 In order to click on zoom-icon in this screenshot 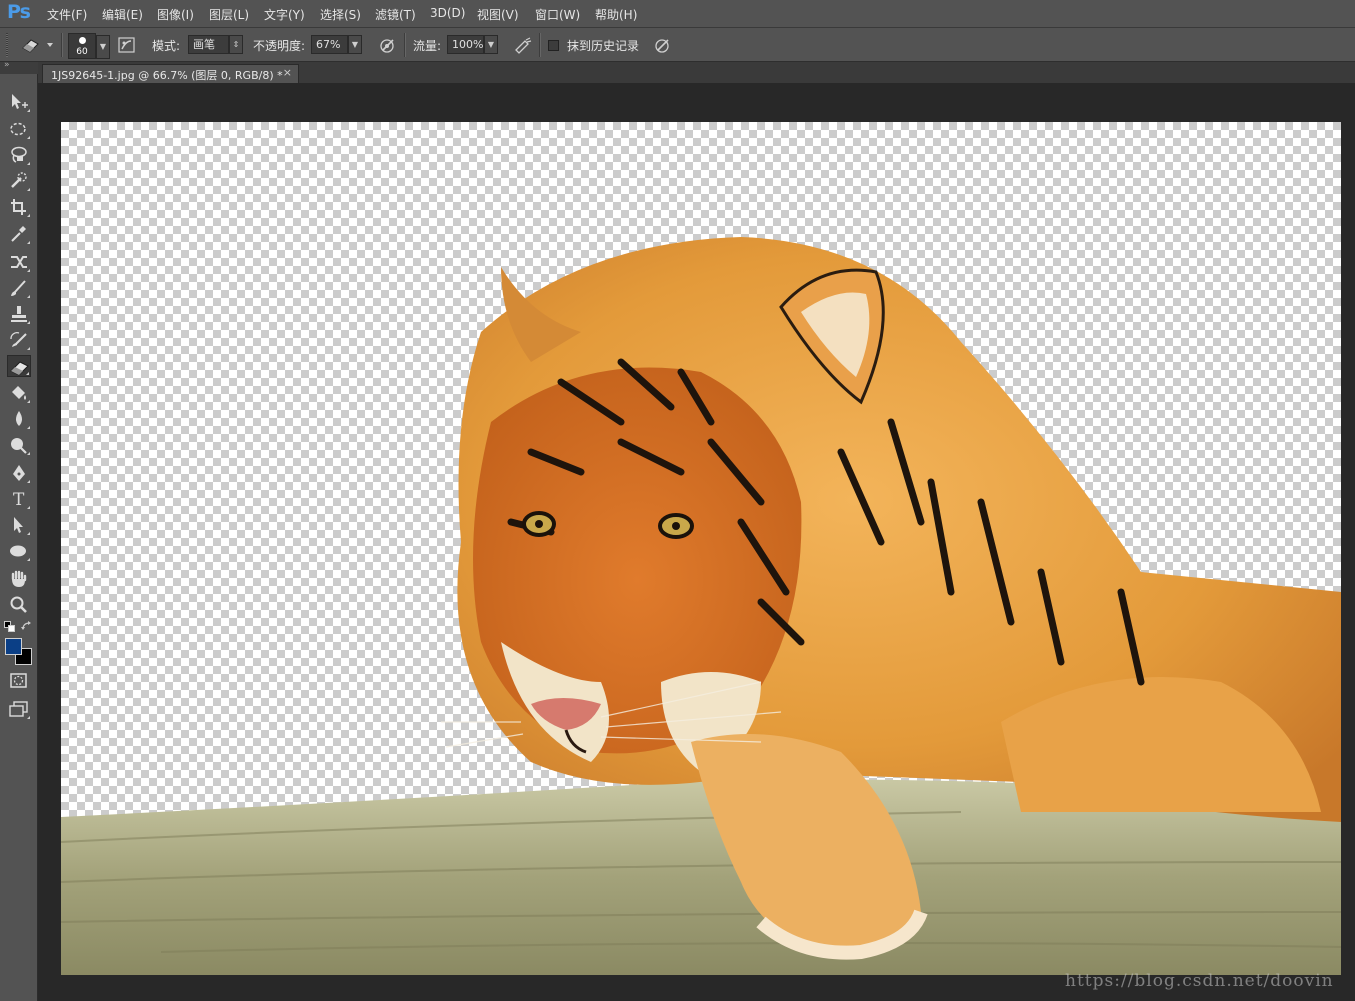, I will do `click(18, 604)`.